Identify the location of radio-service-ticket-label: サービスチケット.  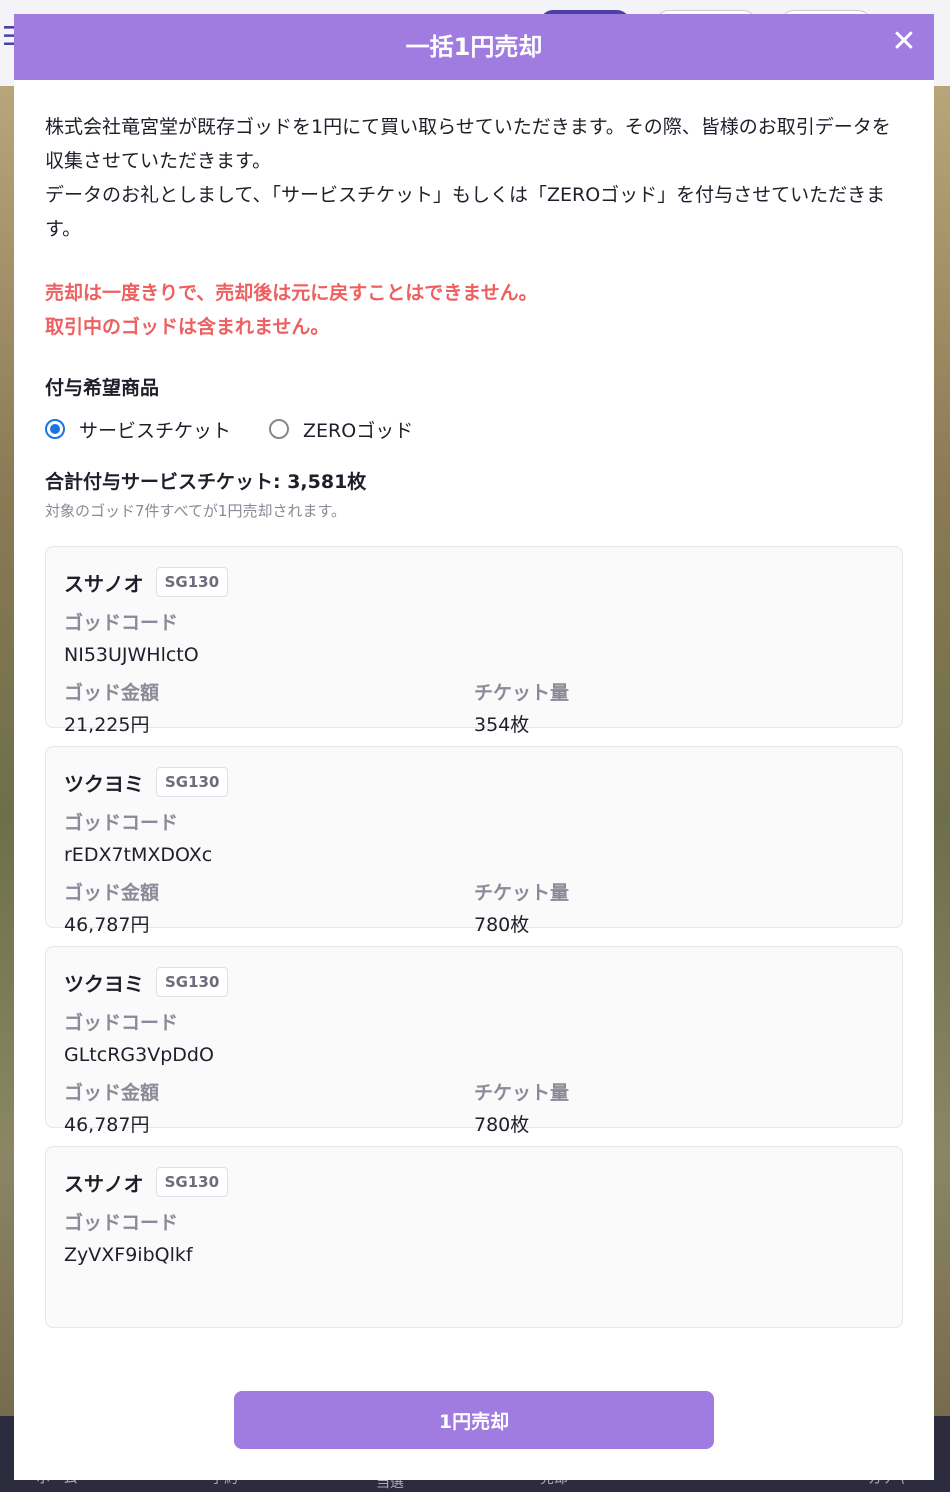
(155, 430).